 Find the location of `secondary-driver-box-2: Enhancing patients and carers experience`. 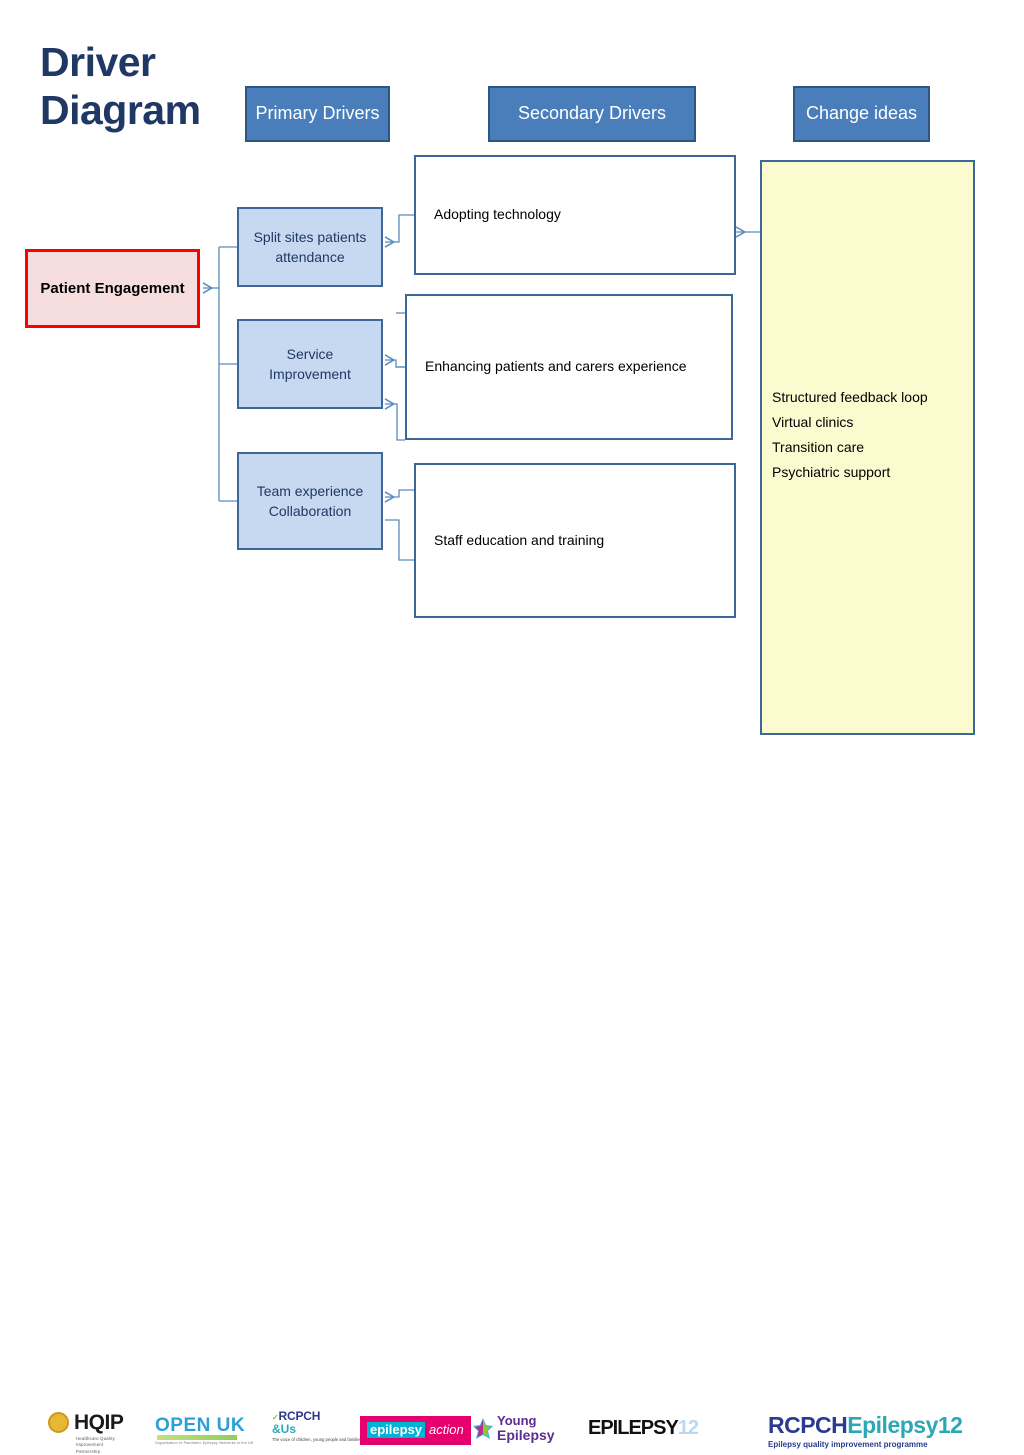

secondary-driver-box-2: Enhancing patients and carers experience is located at coordinates (569, 367).